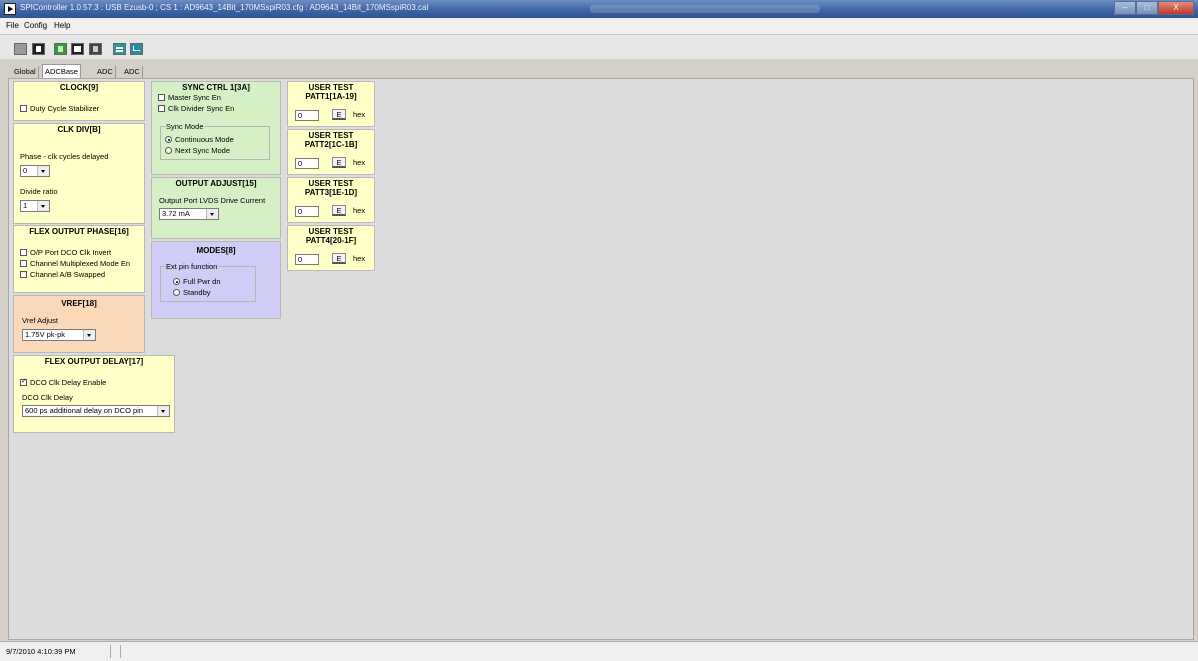 The image size is (1198, 661). Describe the element at coordinates (1176, 8) in the screenshot. I see `close-button: X` at that location.